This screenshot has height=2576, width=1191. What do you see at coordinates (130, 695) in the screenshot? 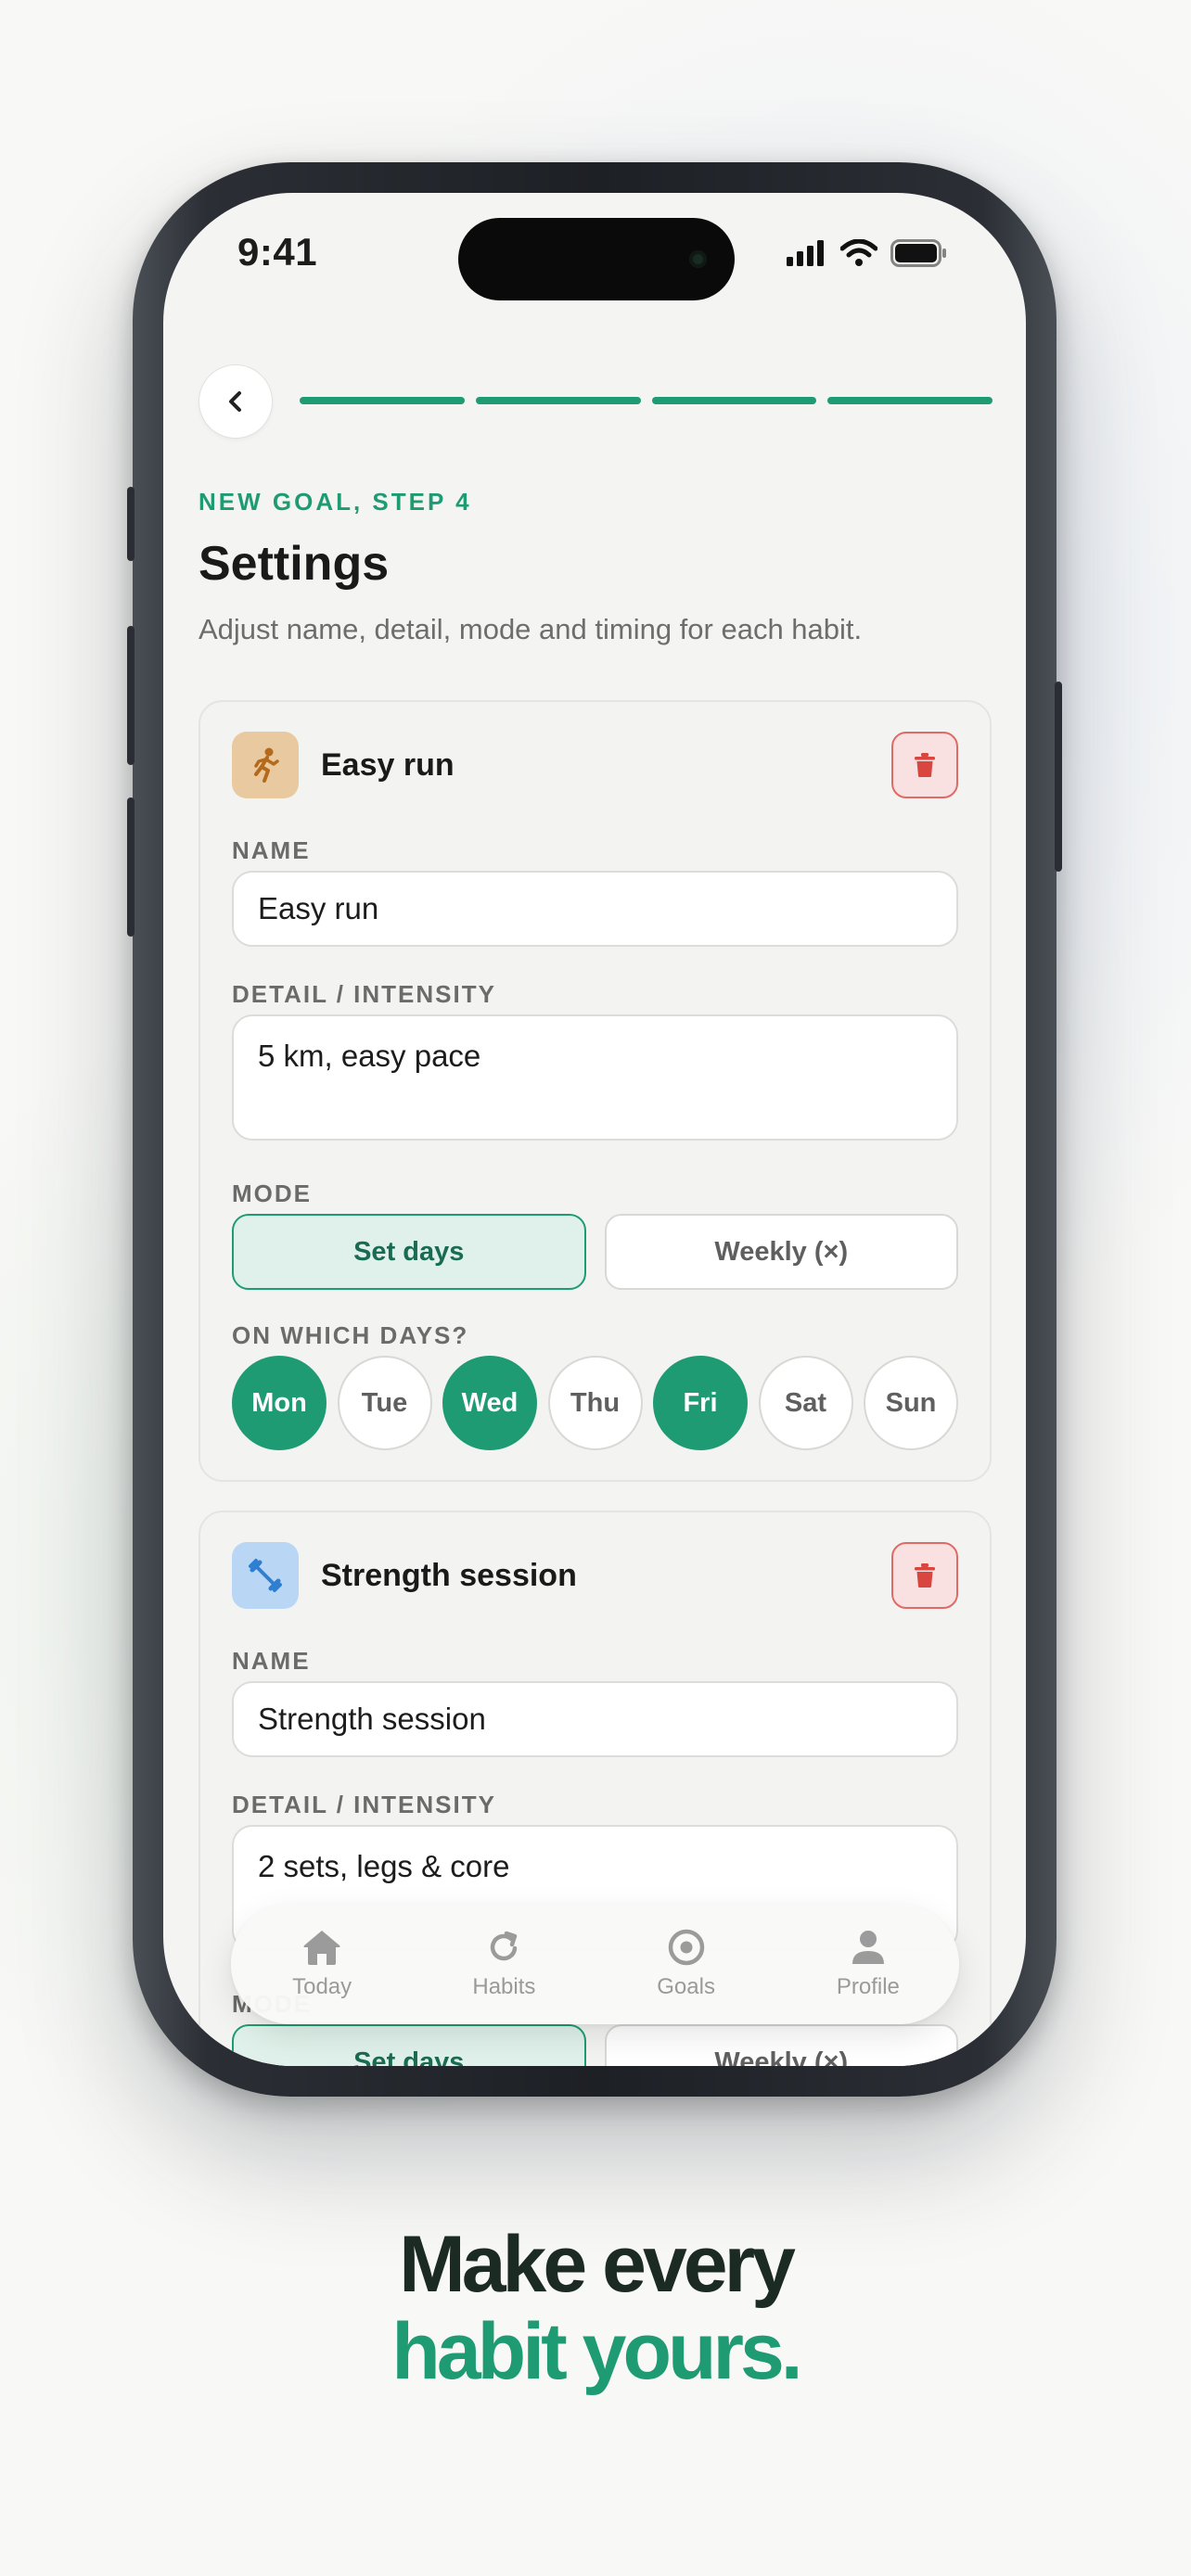
I see `volume-up-button` at bounding box center [130, 695].